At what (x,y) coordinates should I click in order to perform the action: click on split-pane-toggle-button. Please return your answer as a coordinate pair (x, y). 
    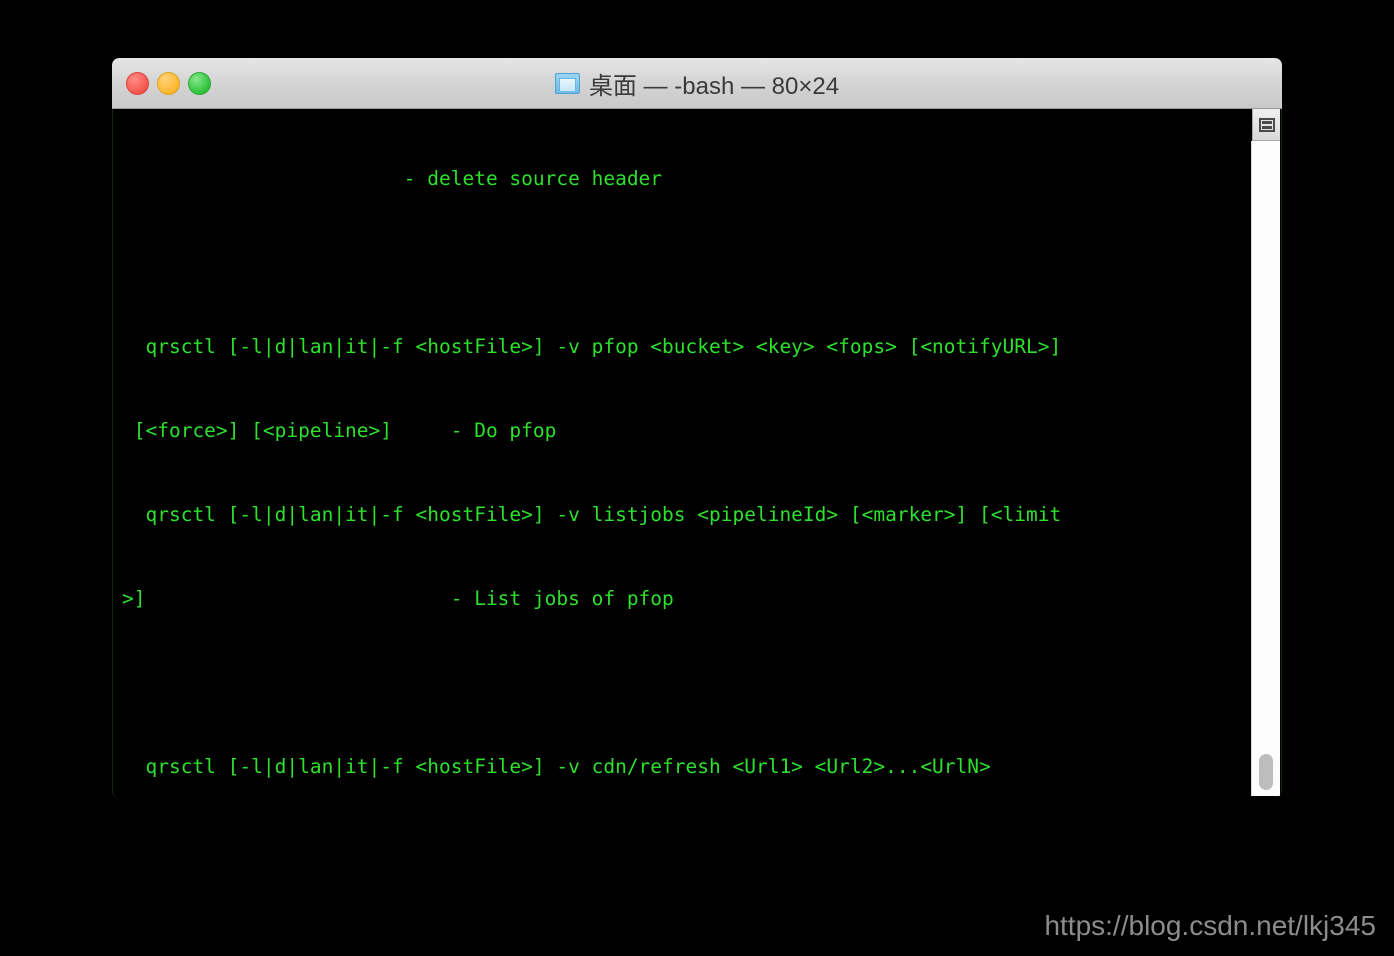
    Looking at the image, I should click on (1266, 125).